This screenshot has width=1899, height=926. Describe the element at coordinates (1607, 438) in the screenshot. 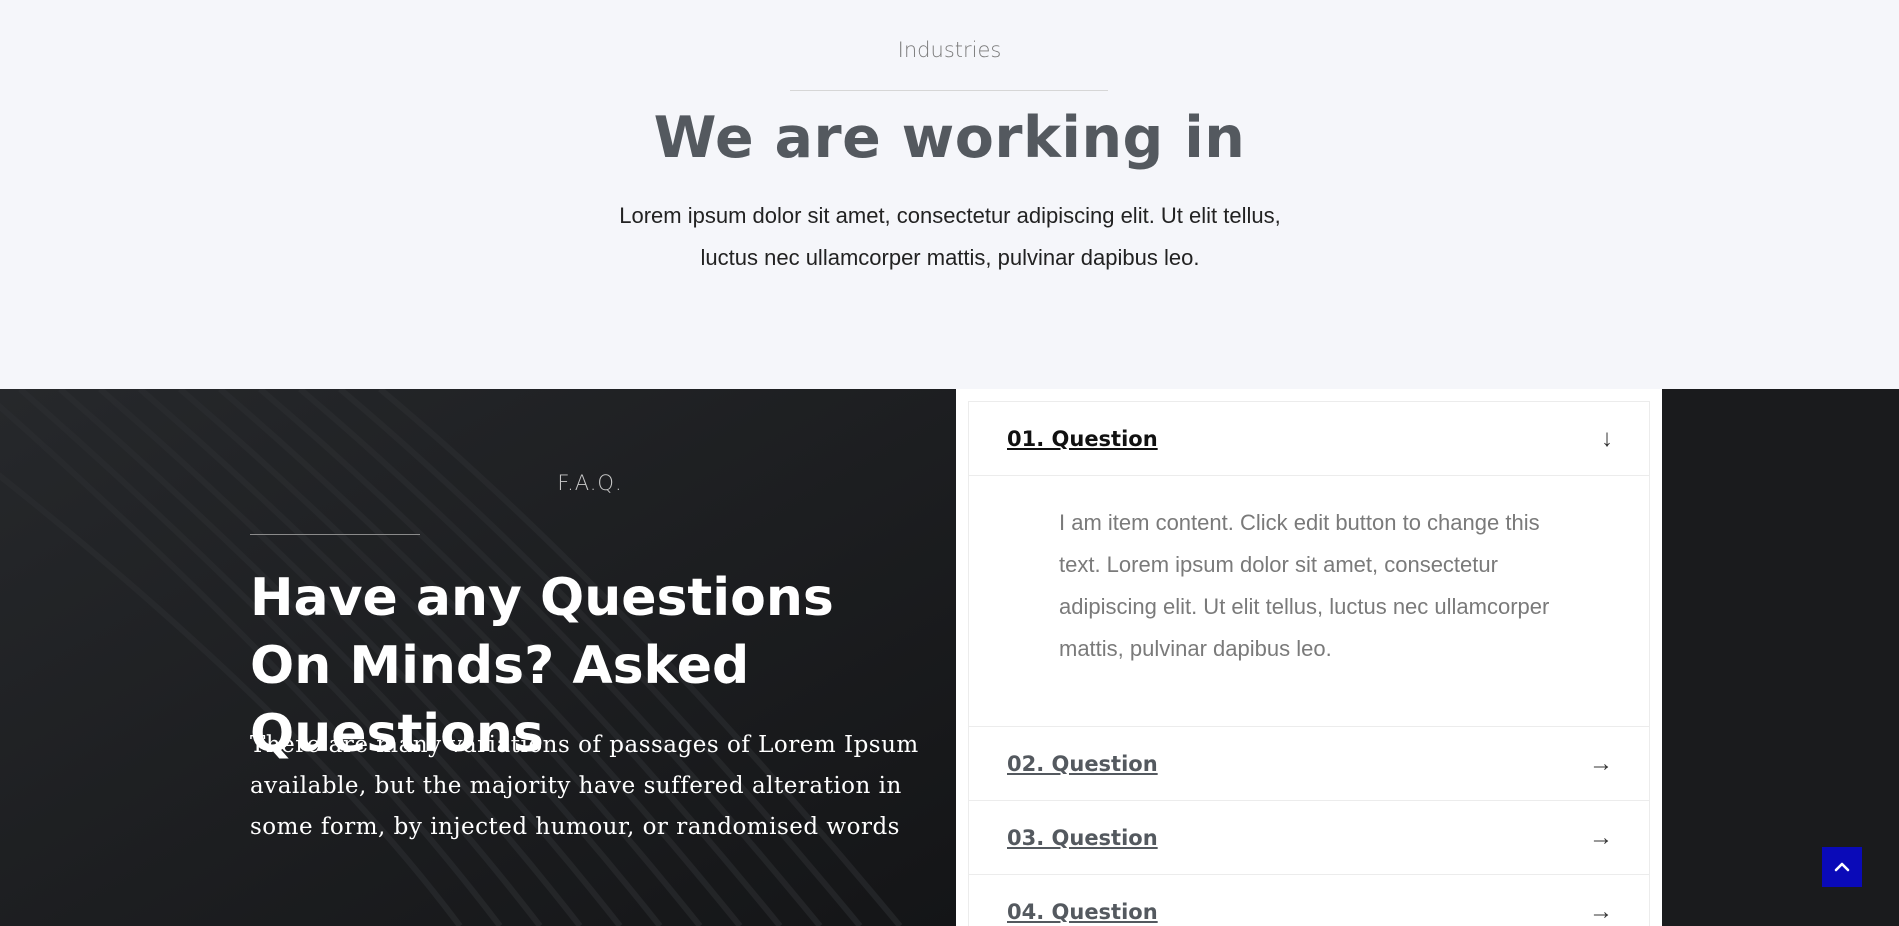

I see `arrow-down-icon: ↓` at that location.